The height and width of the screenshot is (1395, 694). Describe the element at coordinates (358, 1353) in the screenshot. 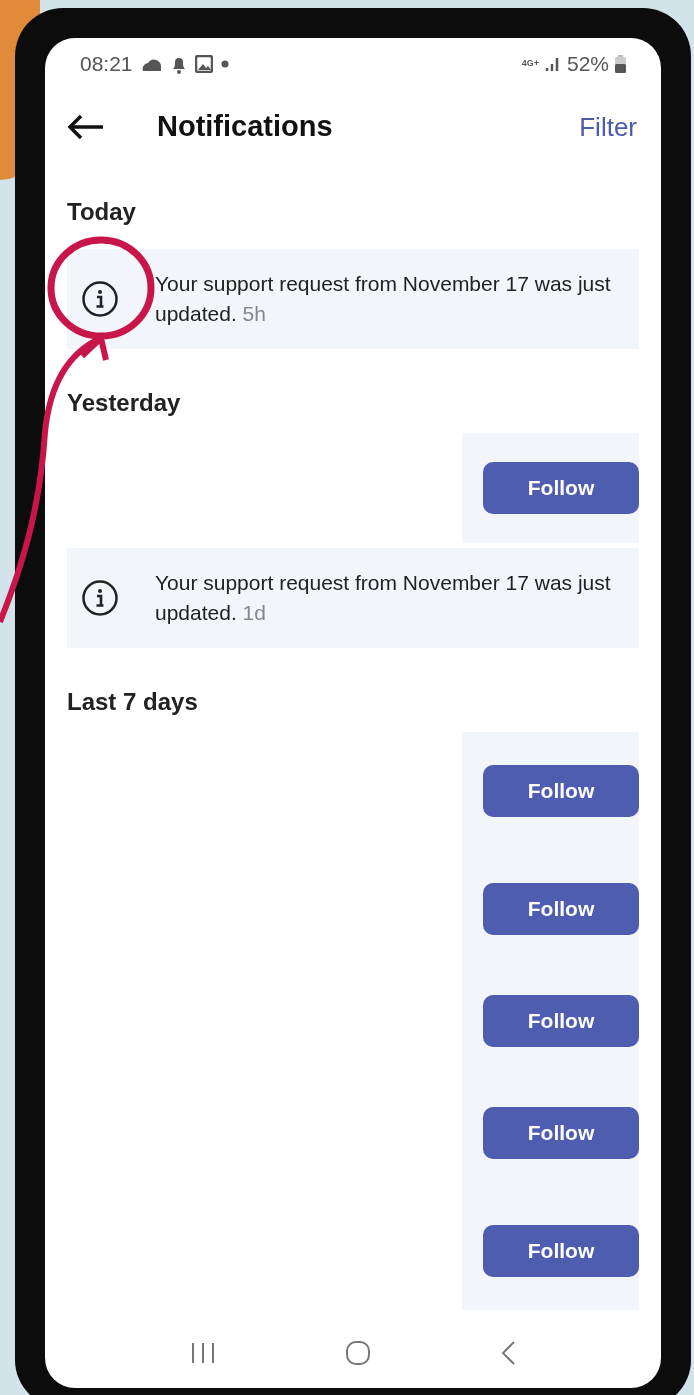

I see `home-icon` at that location.